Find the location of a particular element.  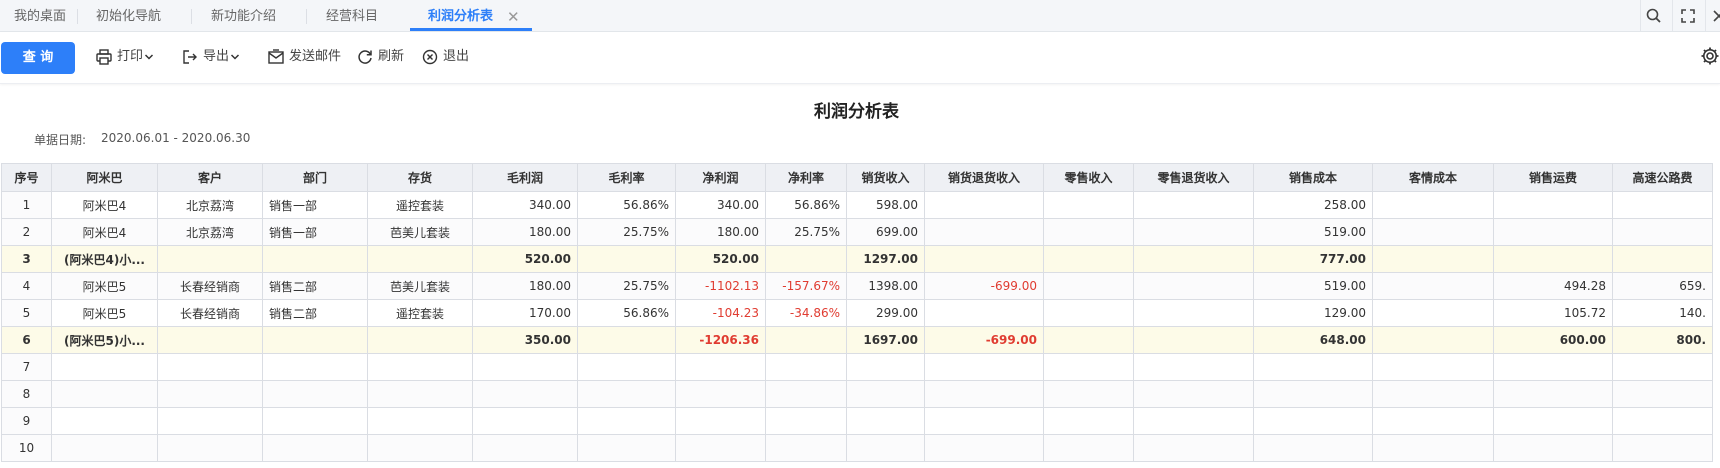

cell-seq: 8 is located at coordinates (26, 394).